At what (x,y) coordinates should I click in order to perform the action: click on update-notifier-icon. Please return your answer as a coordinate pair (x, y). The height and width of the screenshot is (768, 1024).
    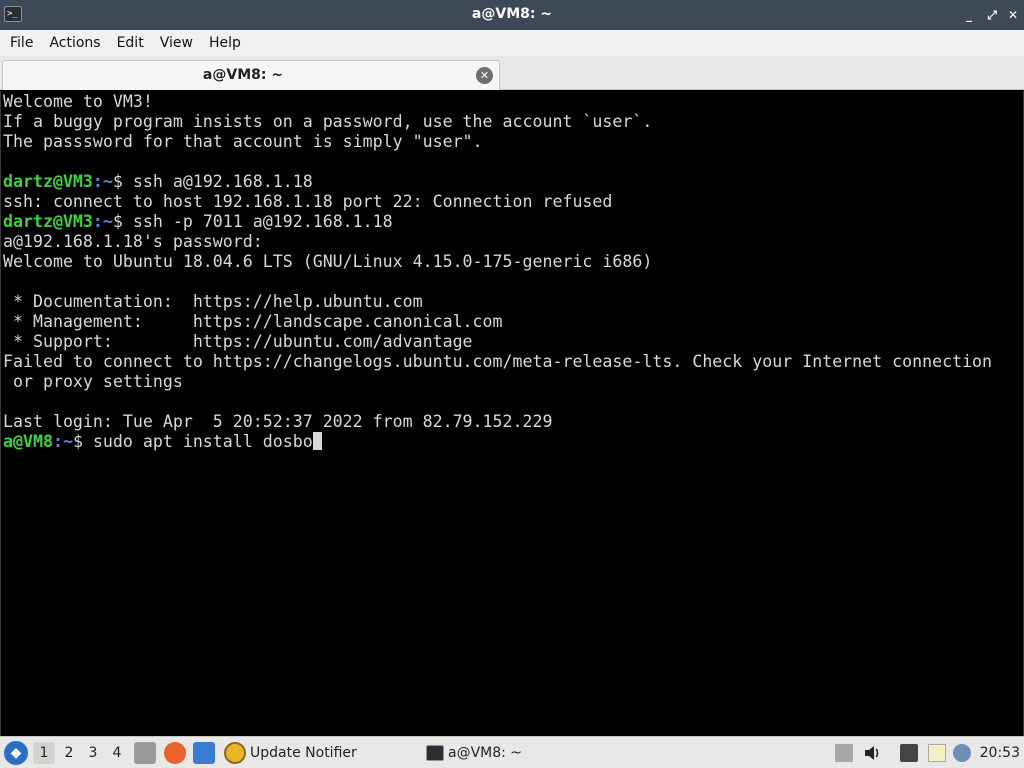
    Looking at the image, I should click on (235, 753).